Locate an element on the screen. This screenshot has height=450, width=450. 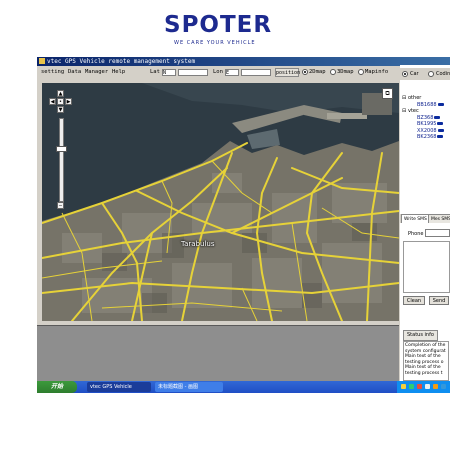
car-radio-label: Car is located at coordinates (414, 74).